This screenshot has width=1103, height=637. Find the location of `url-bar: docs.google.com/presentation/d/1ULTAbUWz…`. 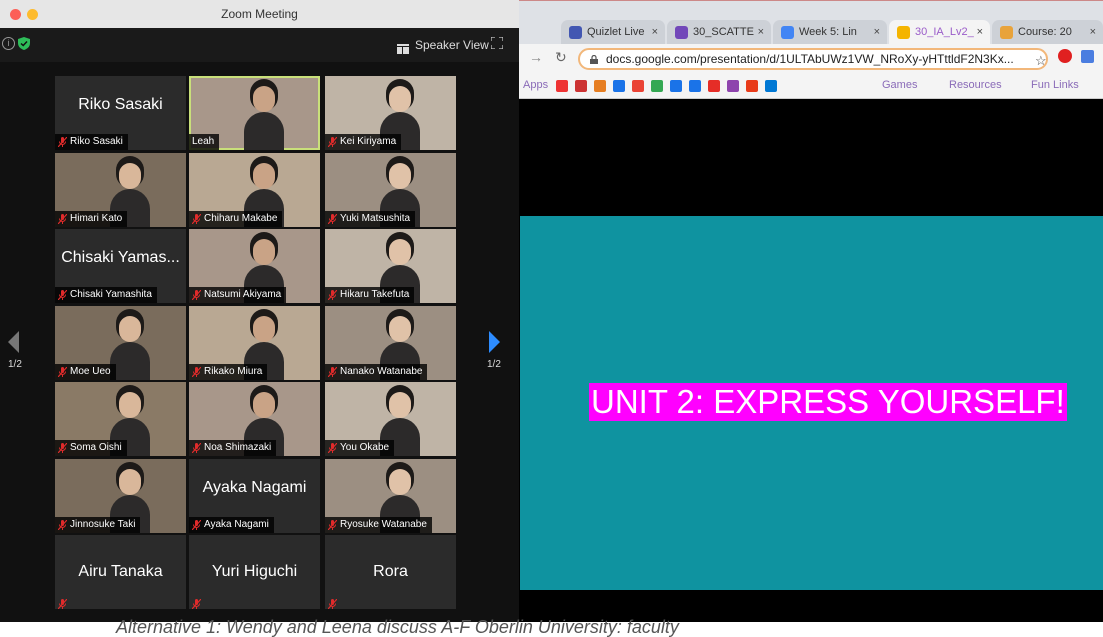

url-bar: docs.google.com/presentation/d/1ULTAbUWz… is located at coordinates (813, 59).